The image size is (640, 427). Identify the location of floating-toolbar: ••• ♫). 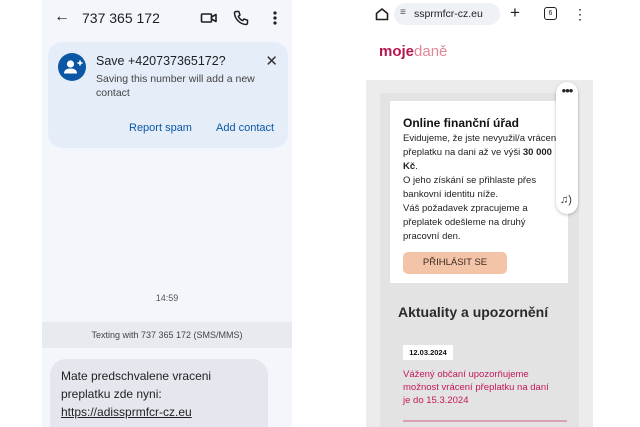
(567, 148).